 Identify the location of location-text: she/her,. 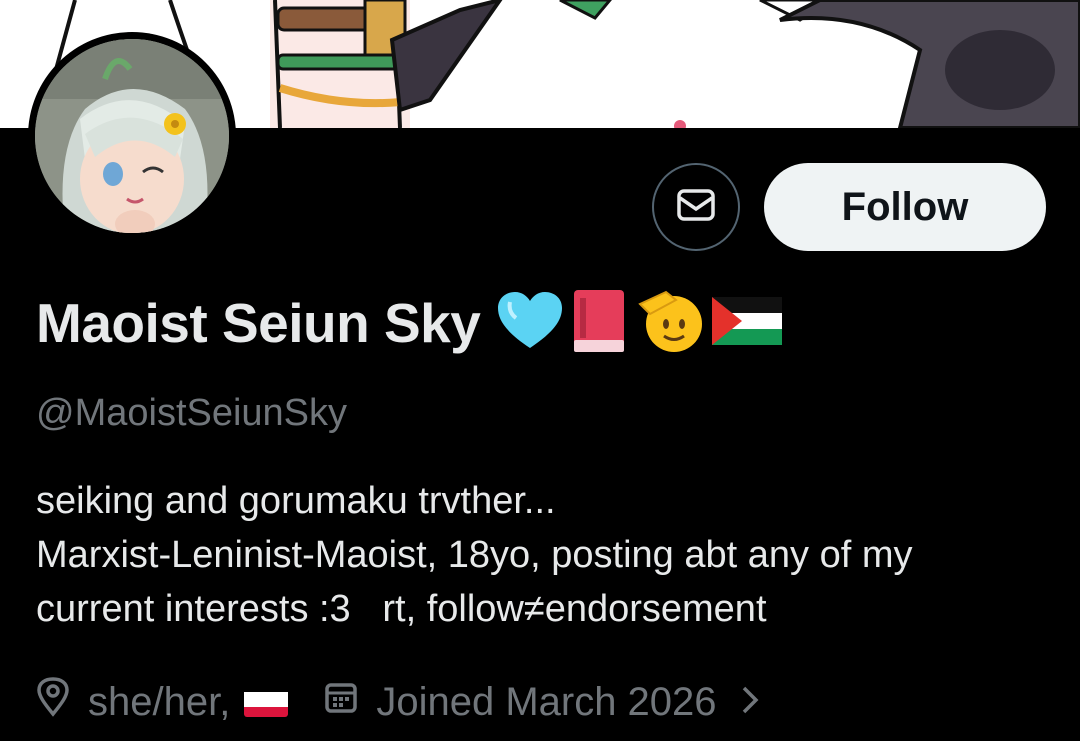
(159, 701).